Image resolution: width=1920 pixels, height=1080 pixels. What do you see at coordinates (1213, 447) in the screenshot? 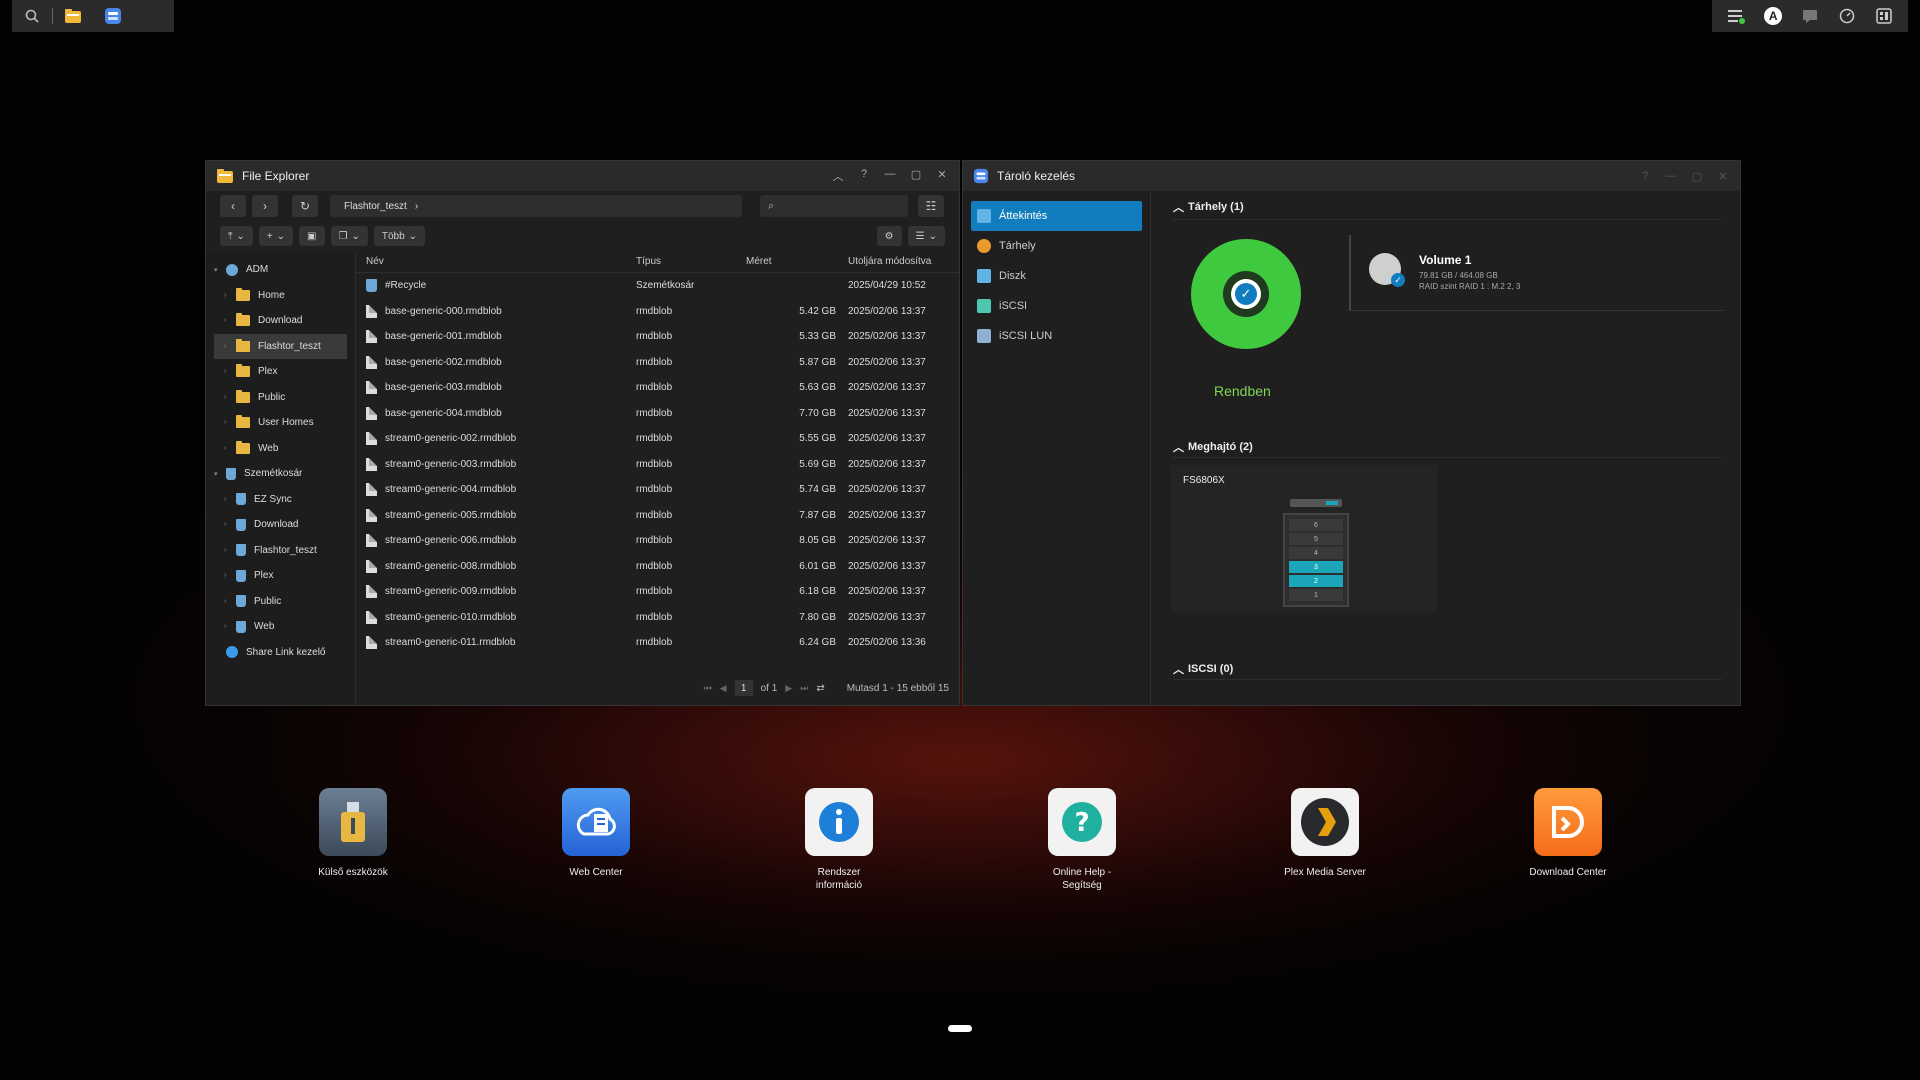
I see `drive-section-title: ︿ Meghajtó (2)` at bounding box center [1213, 447].